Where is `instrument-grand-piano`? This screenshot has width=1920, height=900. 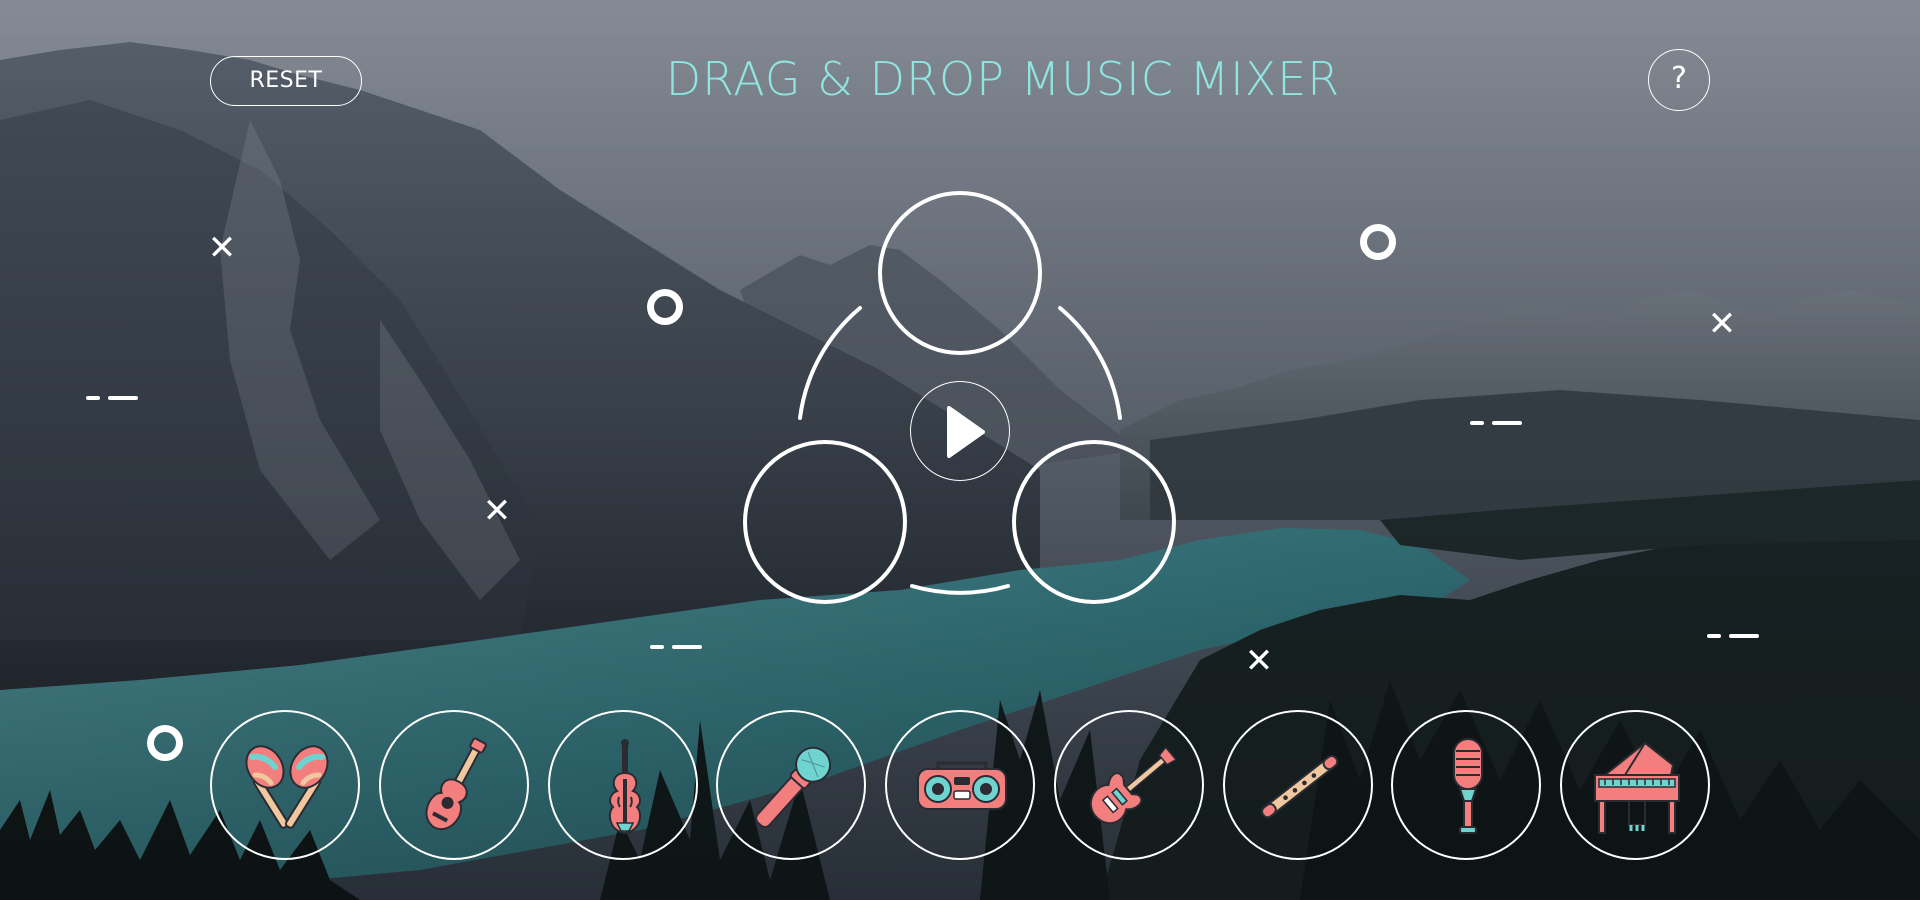 instrument-grand-piano is located at coordinates (1635, 785).